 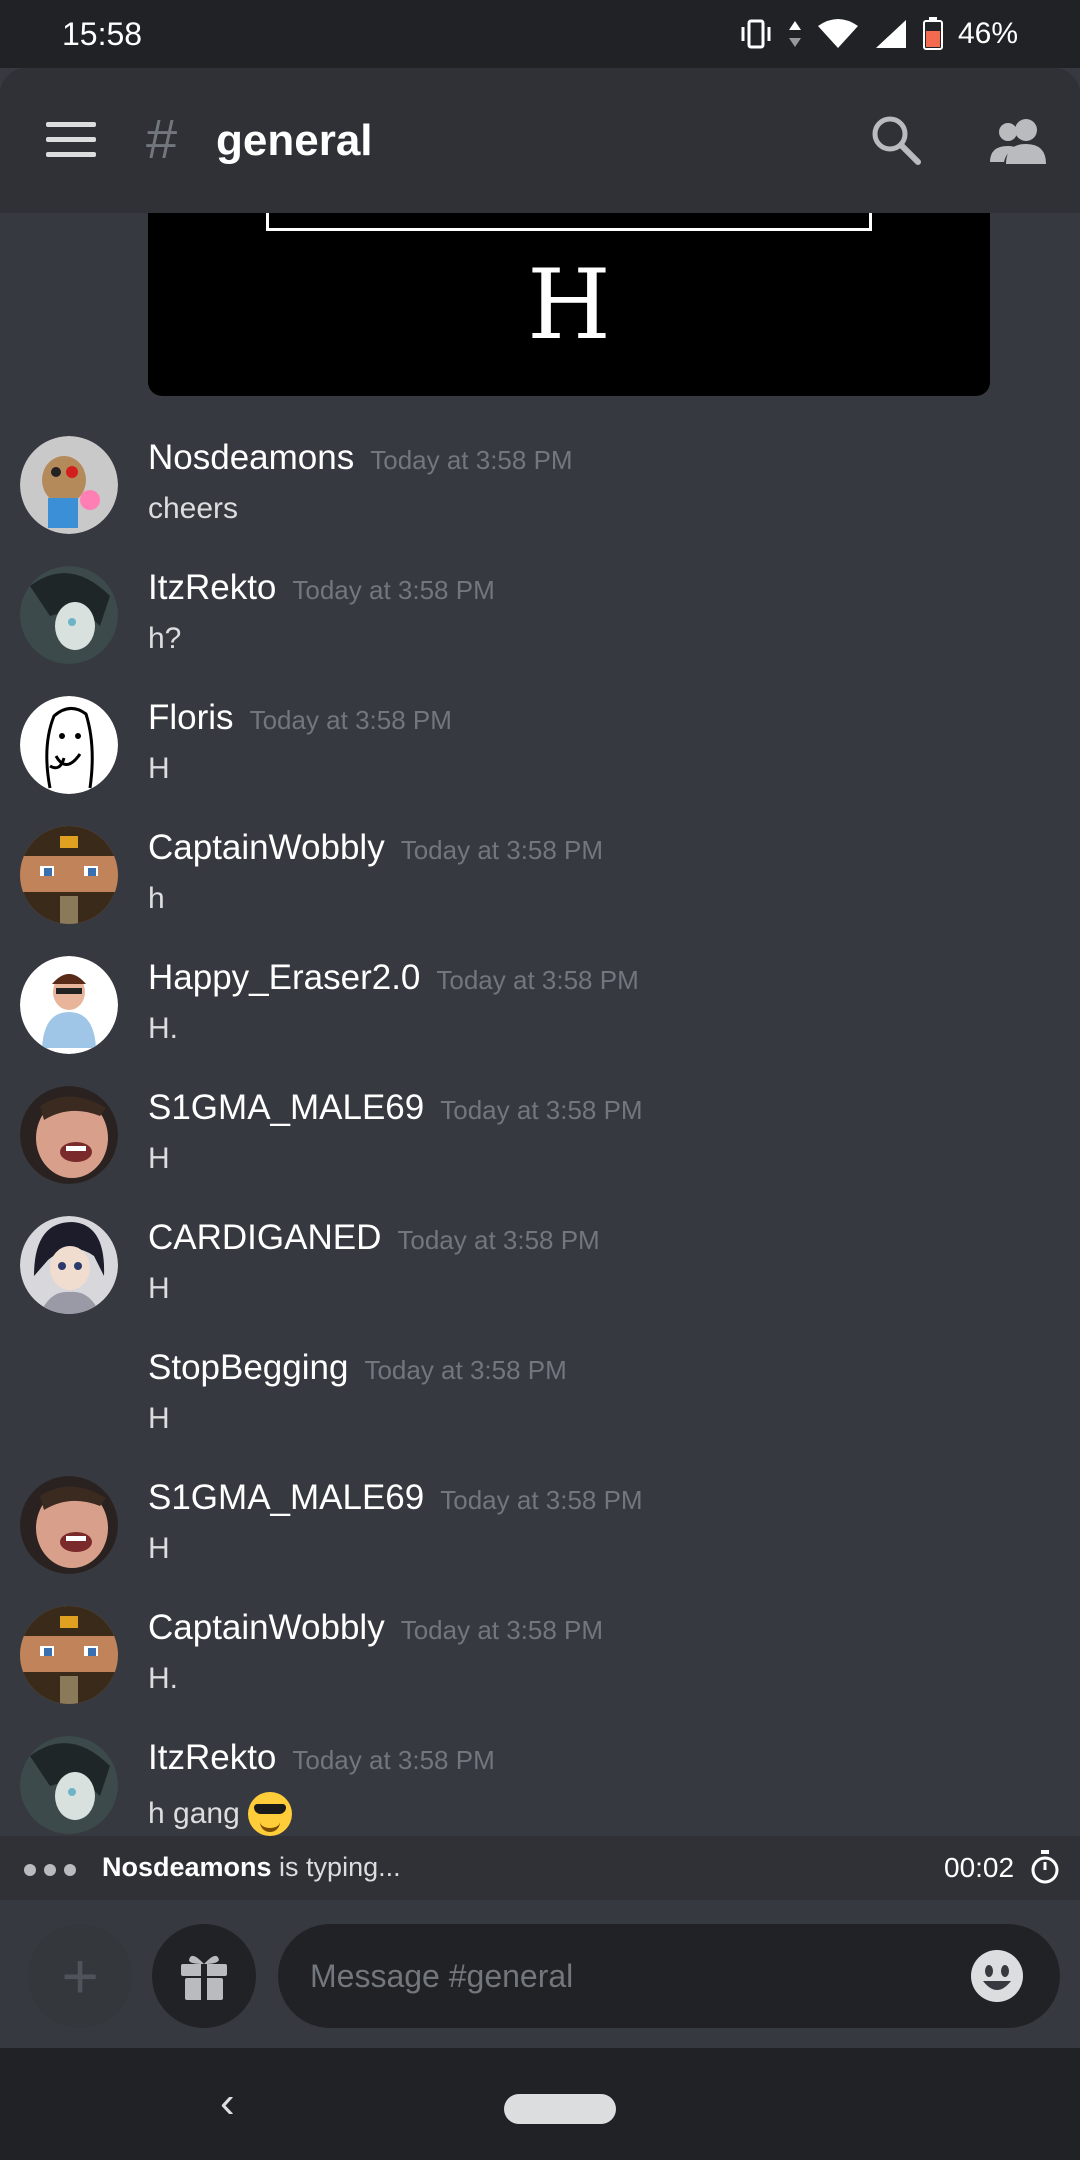 I want to click on embedded-image: H, so click(x=569, y=304).